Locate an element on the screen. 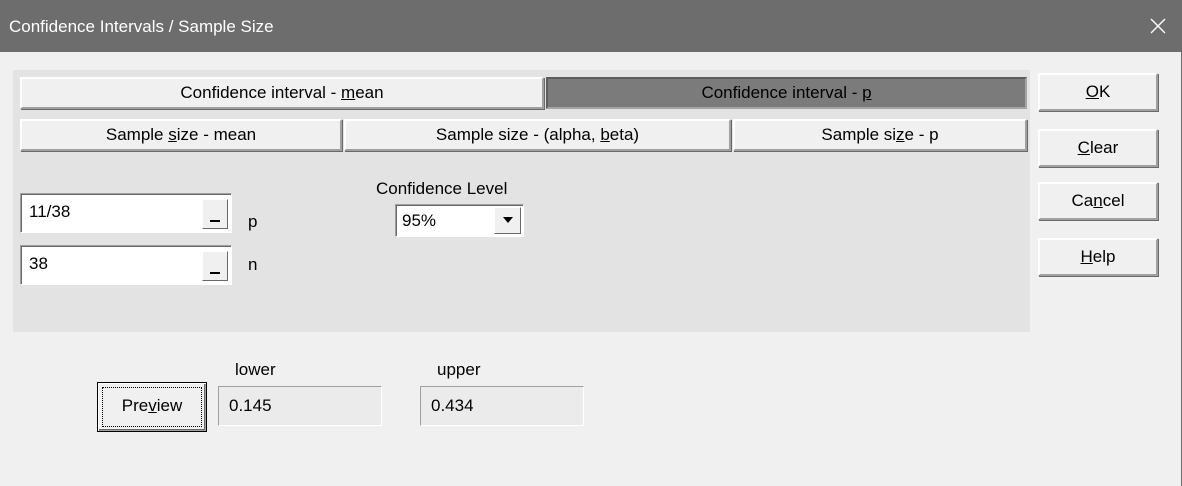 Image resolution: width=1182 pixels, height=486 pixels. lower-label: lower is located at coordinates (255, 369).